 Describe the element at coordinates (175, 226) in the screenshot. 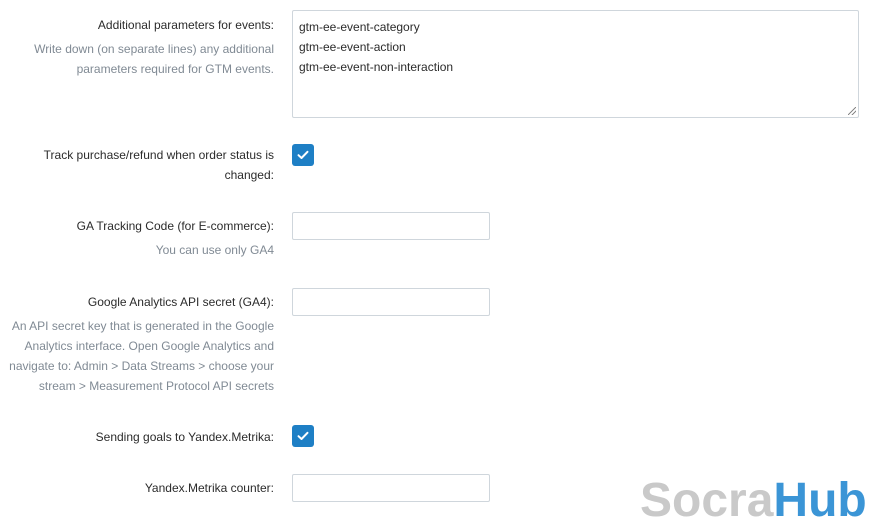

I see `ga-tracking-code-label: GA Tracking Code (for E-commerce):` at that location.